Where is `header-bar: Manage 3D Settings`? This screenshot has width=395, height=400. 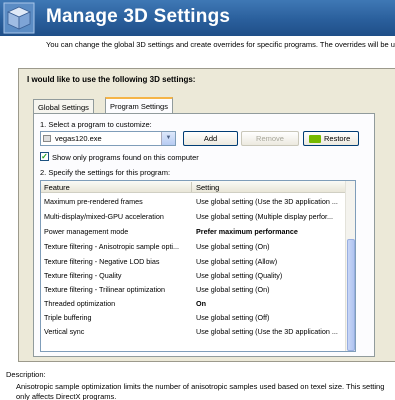
header-bar: Manage 3D Settings is located at coordinates (197, 18).